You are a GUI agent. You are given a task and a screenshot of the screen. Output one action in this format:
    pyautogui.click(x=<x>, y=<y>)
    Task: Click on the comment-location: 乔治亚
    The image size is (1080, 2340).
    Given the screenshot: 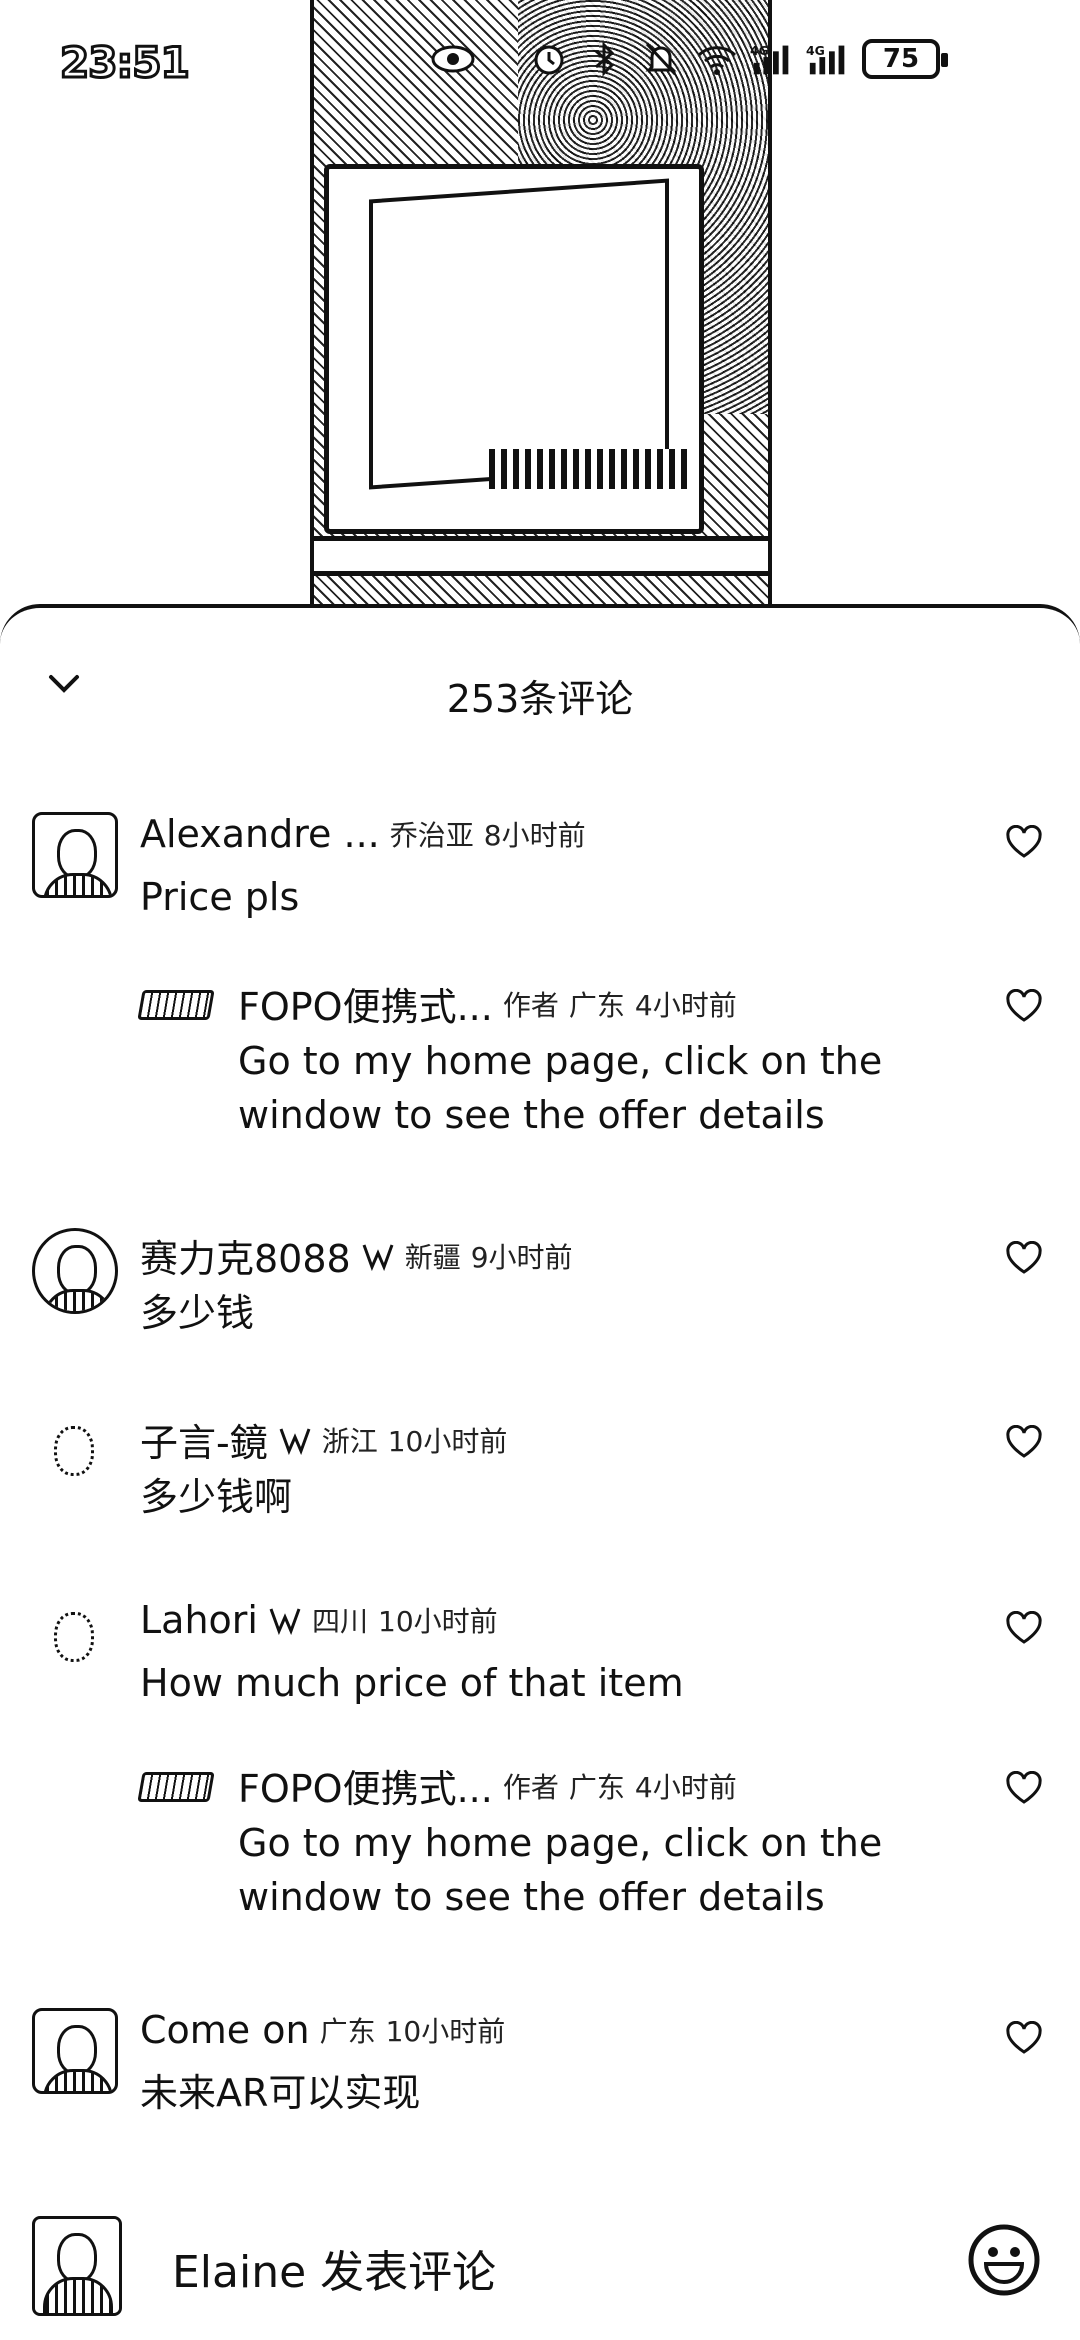 What is the action you would take?
    pyautogui.click(x=431, y=835)
    